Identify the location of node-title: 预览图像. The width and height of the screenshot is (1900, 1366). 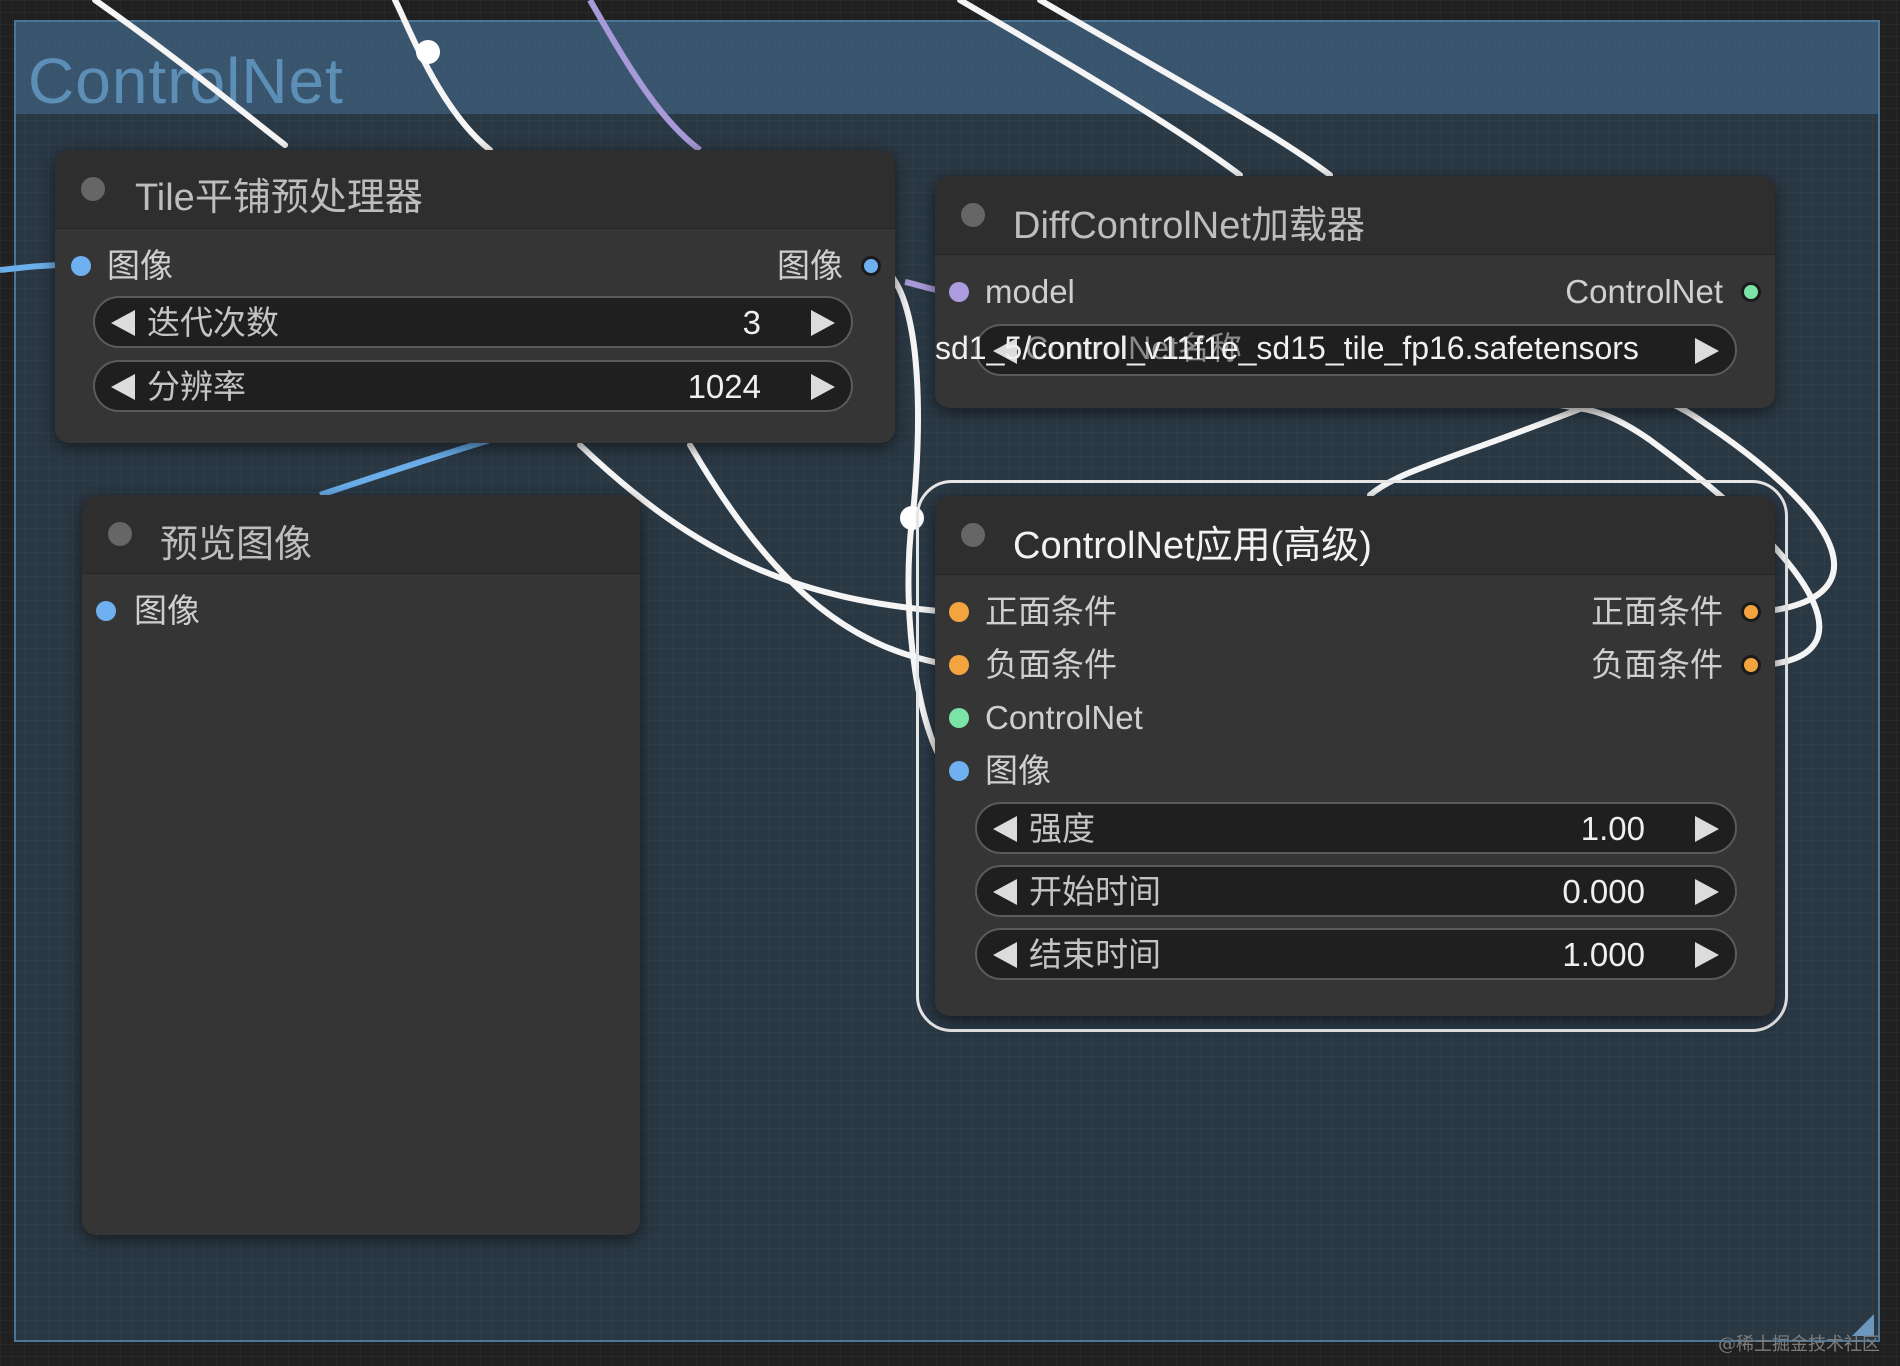
(236, 545).